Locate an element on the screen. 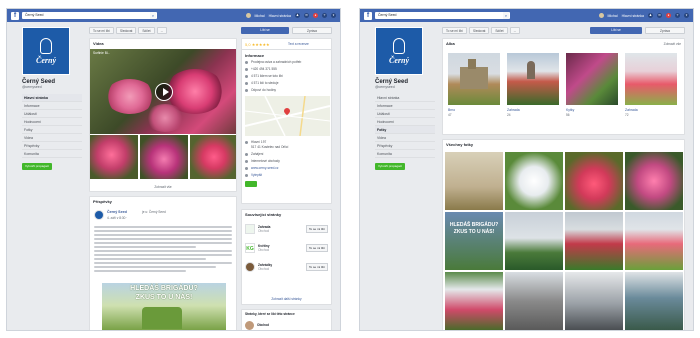 This screenshot has width=700, height=338. suggested-page: Zahrada Obchod To se mi líbí is located at coordinates (286, 229).